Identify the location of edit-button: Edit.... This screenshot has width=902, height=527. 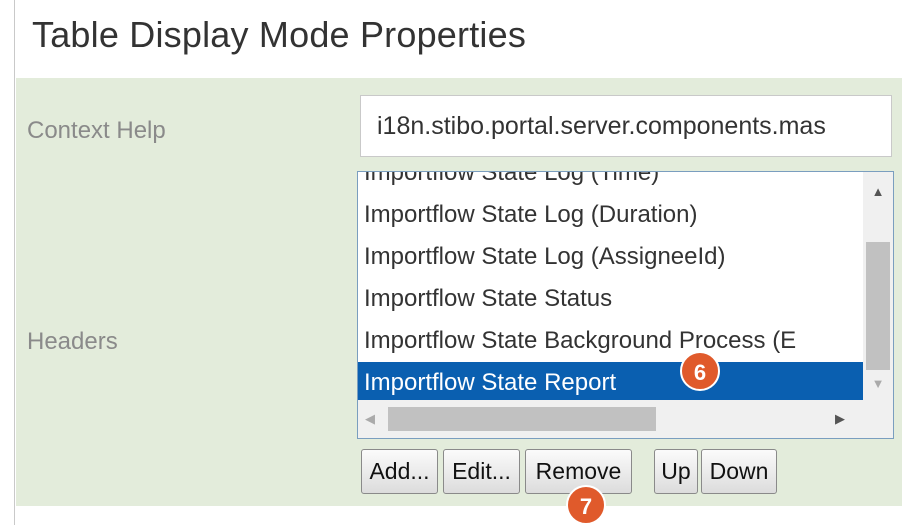
(481, 471).